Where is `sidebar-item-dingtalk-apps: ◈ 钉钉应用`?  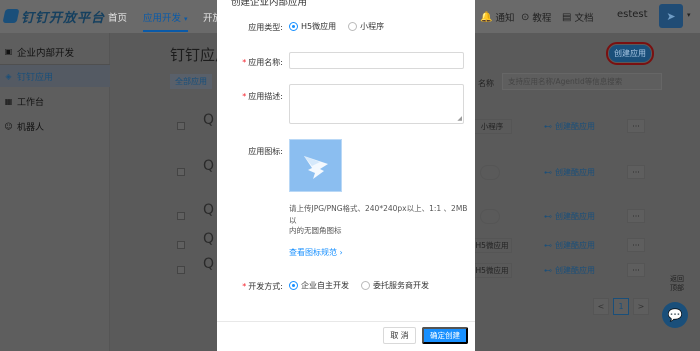
sidebar-item-dingtalk-apps: ◈ 钉钉应用 is located at coordinates (55, 76).